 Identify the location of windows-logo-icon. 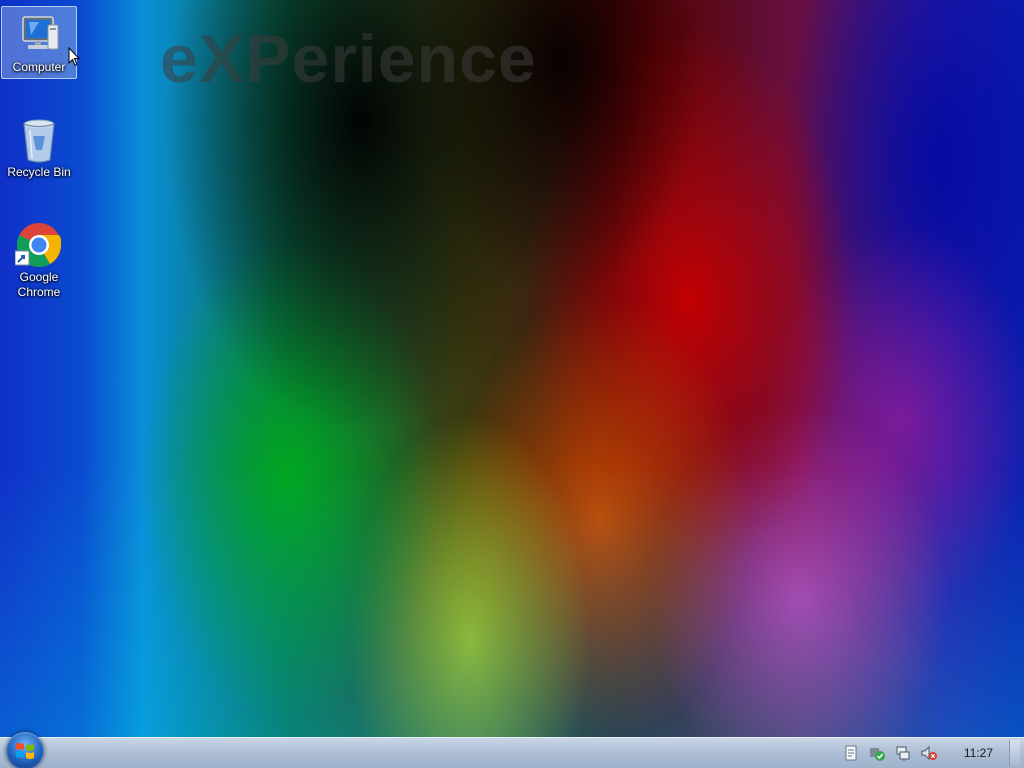
(25, 753).